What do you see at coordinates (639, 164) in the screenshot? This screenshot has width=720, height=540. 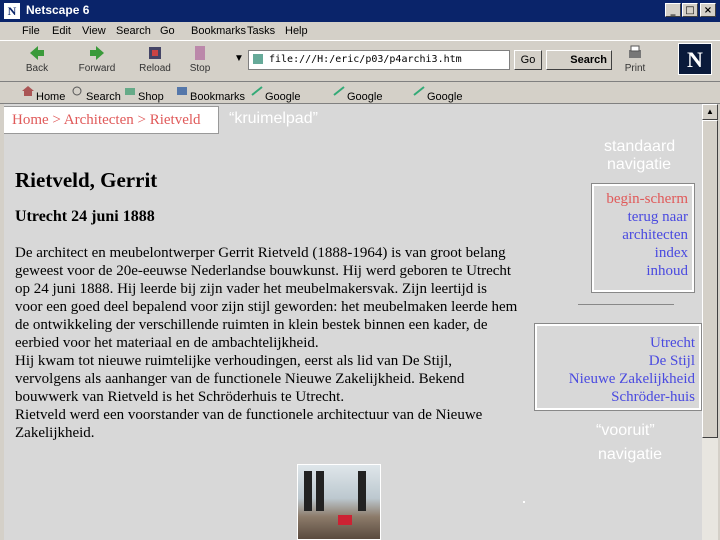 I see `annotation-standard-2: navigatie` at bounding box center [639, 164].